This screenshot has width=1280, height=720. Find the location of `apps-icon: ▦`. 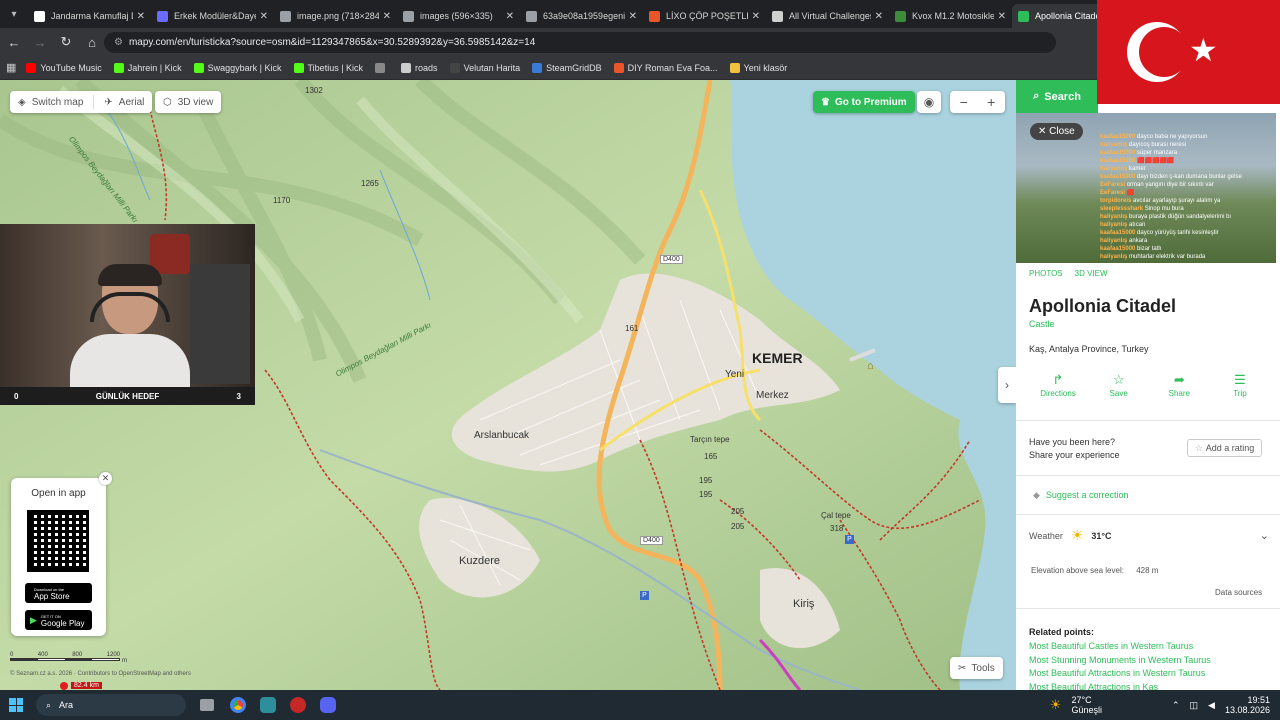

apps-icon: ▦ is located at coordinates (11, 67).